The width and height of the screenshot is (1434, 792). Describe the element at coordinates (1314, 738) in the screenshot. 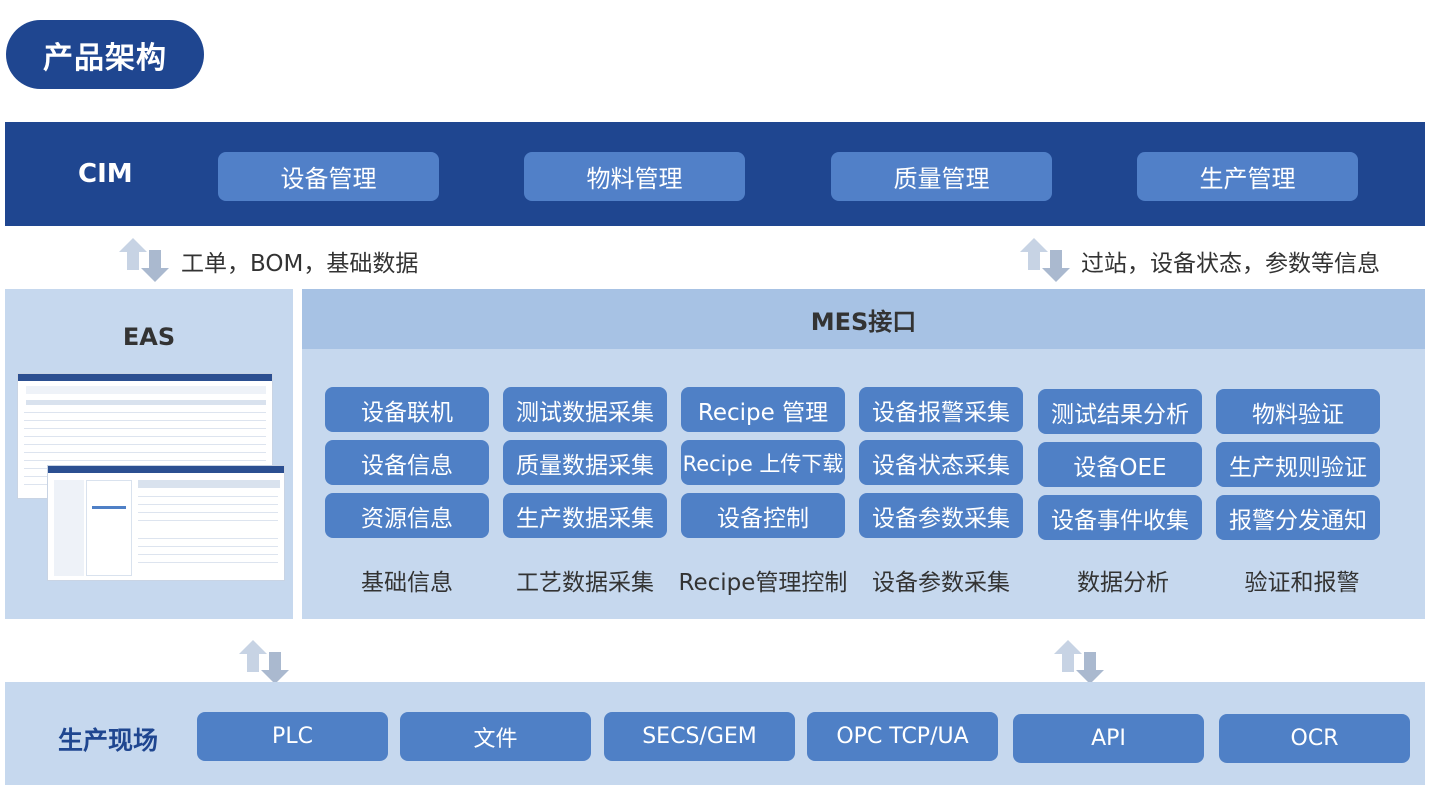

I see `field-item-ocr: OCR` at that location.